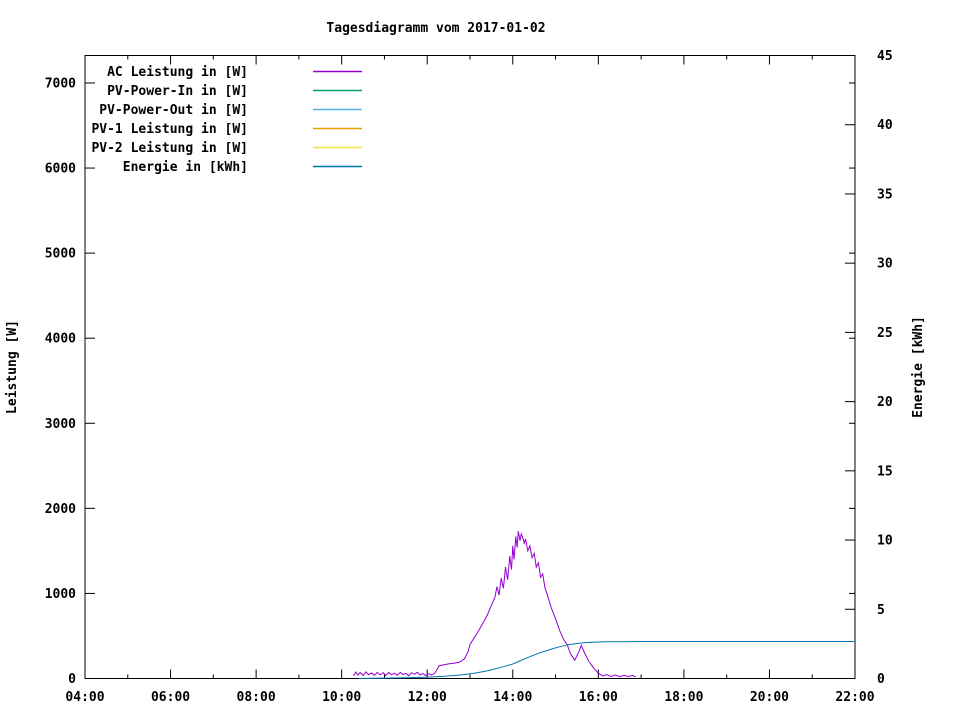  Describe the element at coordinates (60, 424) in the screenshot. I see `y-left-tick-label: 3000` at that location.